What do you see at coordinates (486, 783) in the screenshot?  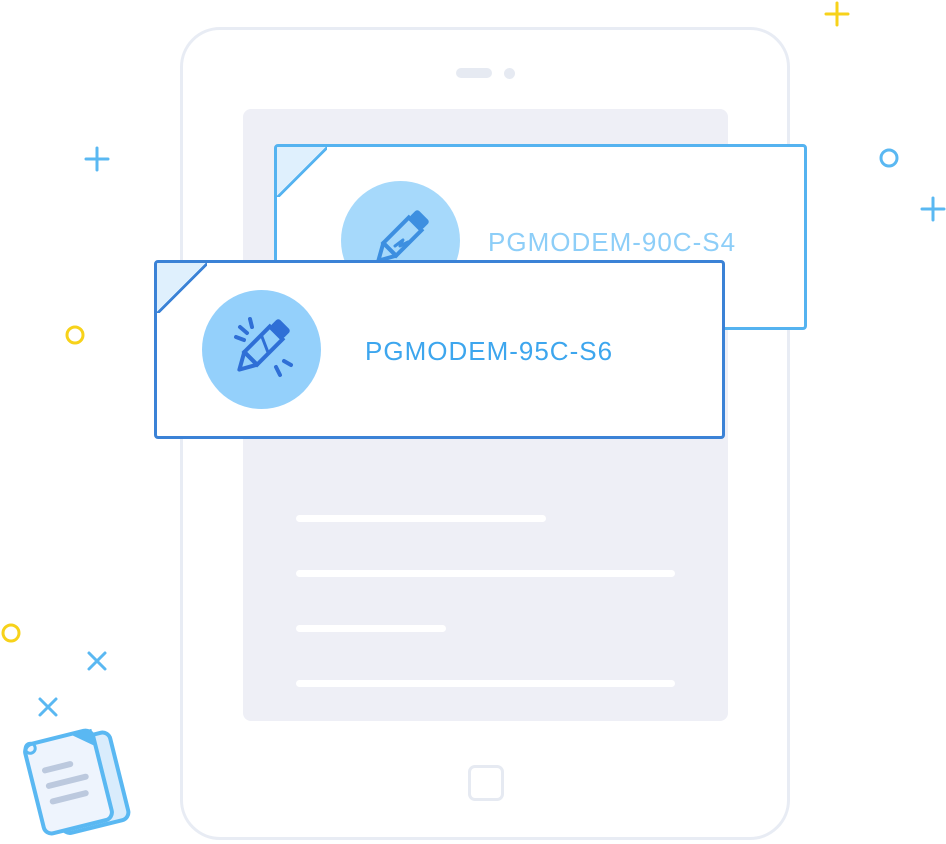 I see `tablet-home-button` at bounding box center [486, 783].